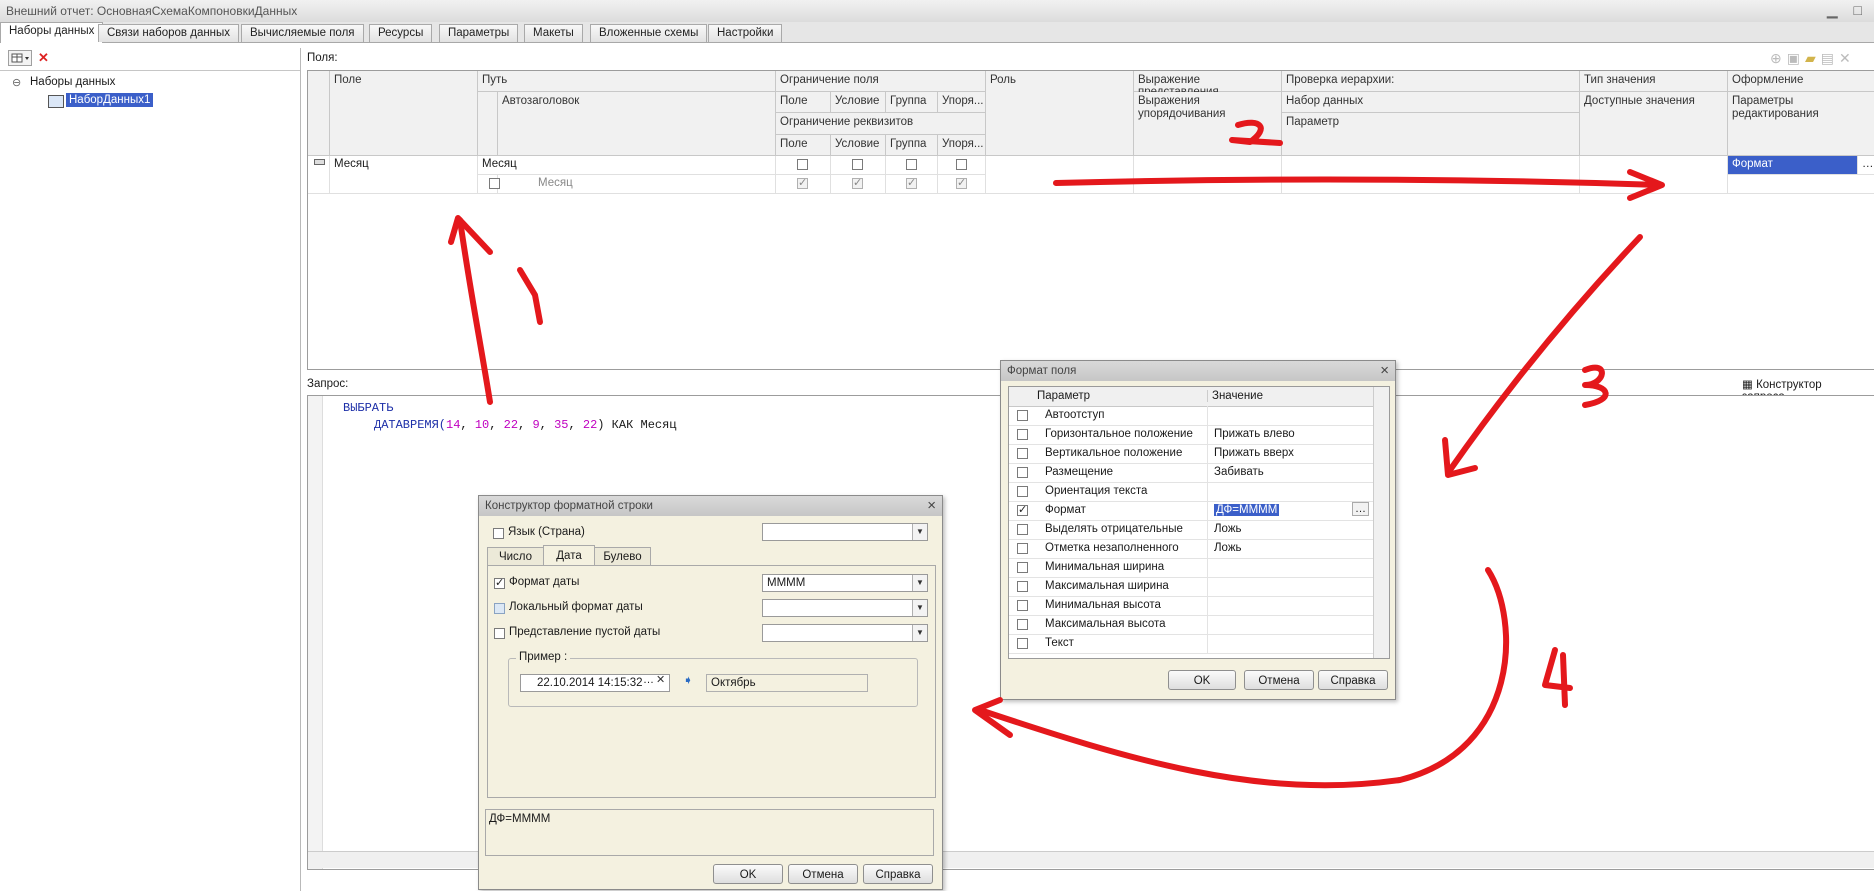 This screenshot has height=891, width=1874. What do you see at coordinates (489, 184) in the screenshot?
I see `autotitle-check-cell` at bounding box center [489, 184].